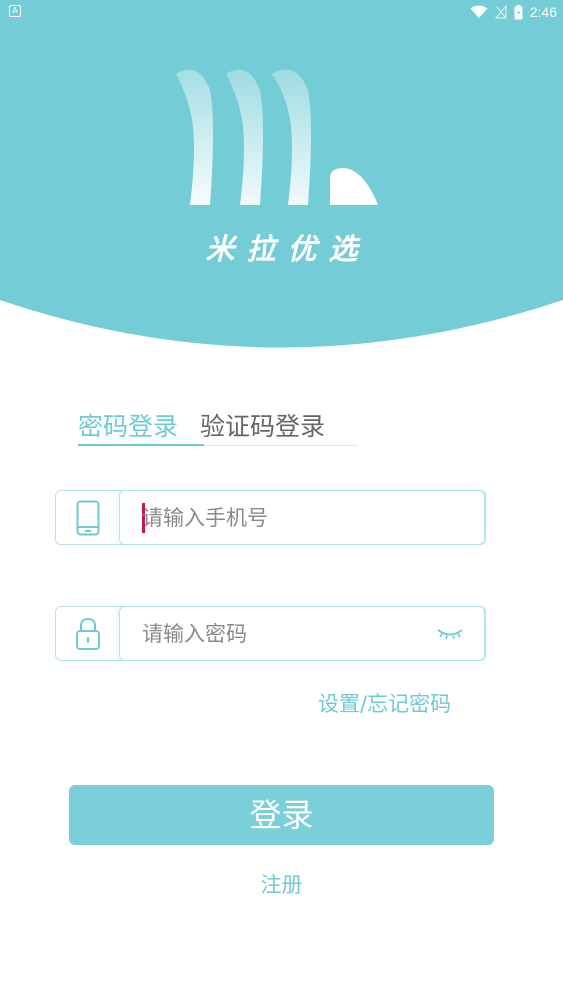 This screenshot has height=1001, width=563. I want to click on lock-icon-box, so click(88, 633).